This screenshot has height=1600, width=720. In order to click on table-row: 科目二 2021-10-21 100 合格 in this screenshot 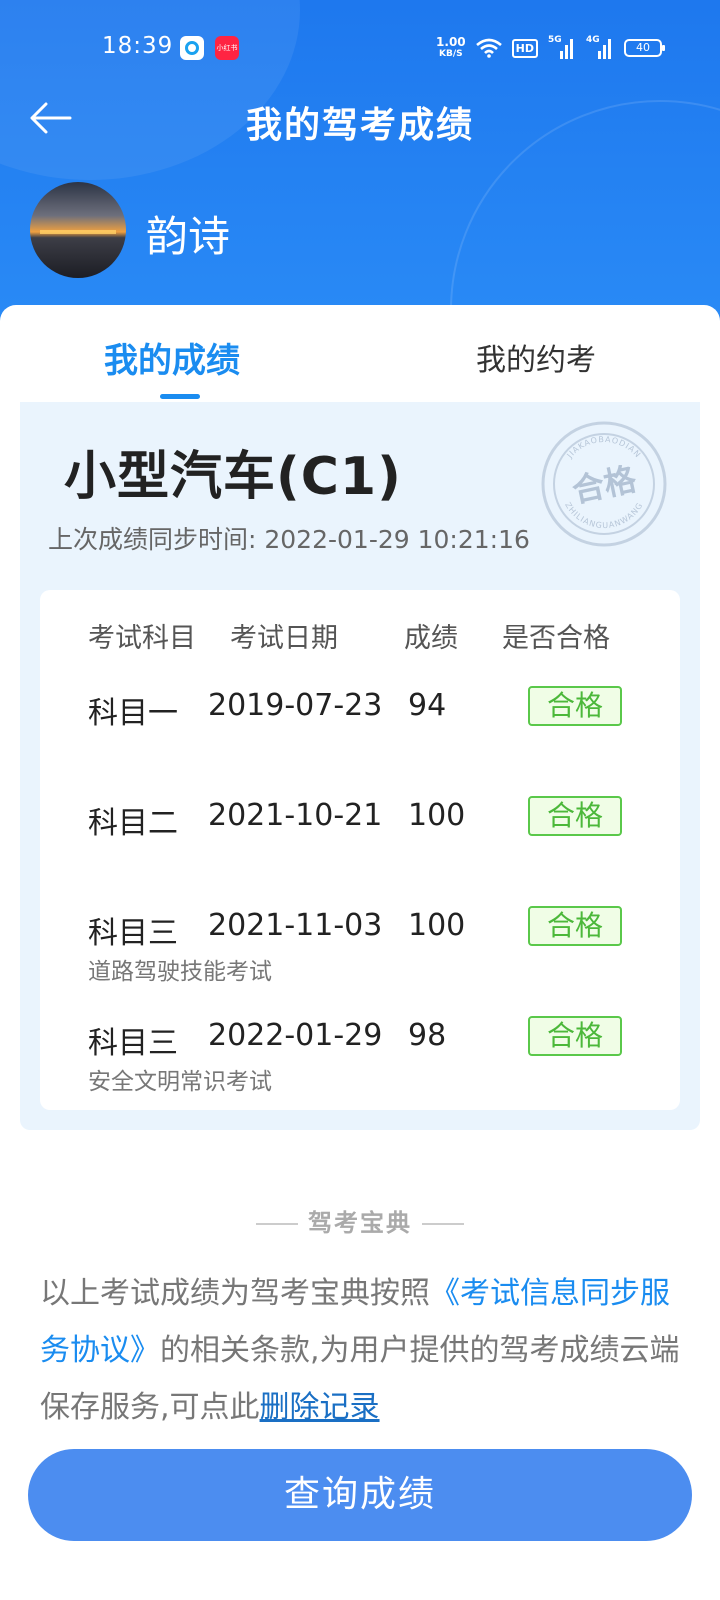, I will do `click(360, 852)`.